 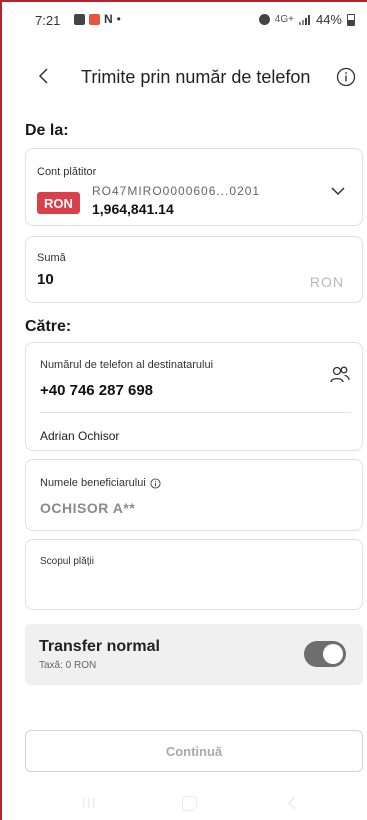 I want to click on back-button, so click(x=46, y=76).